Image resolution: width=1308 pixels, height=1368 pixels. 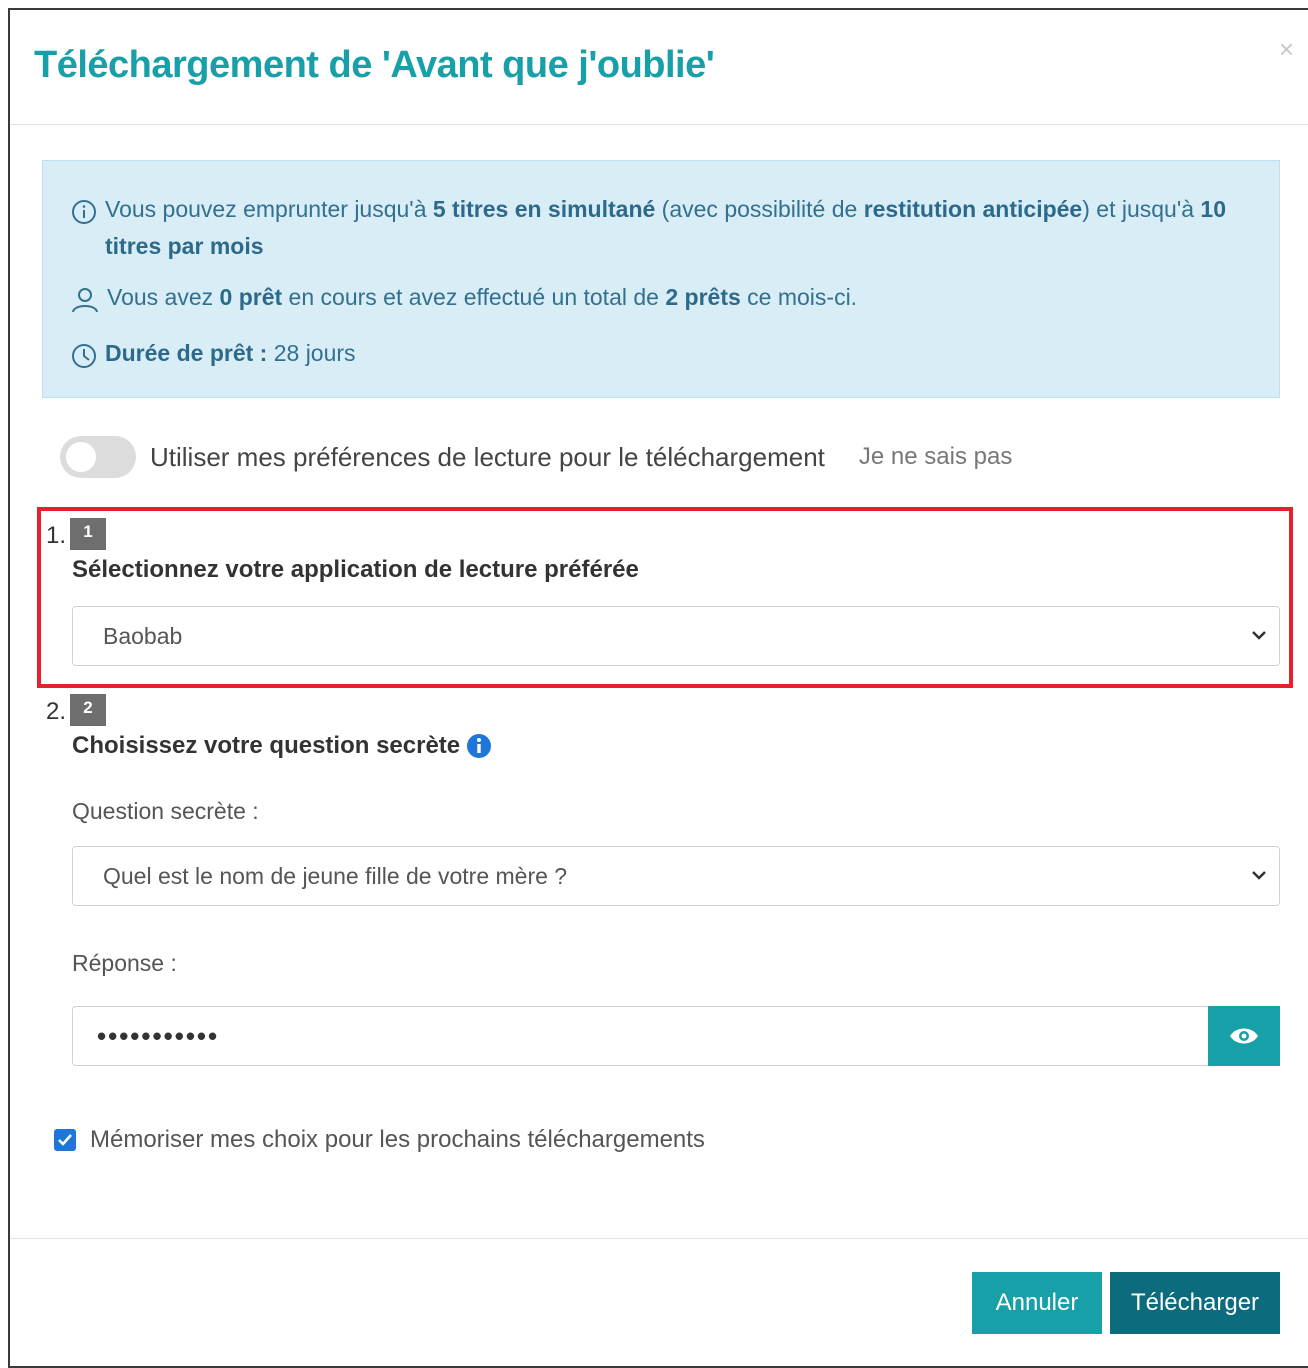 I want to click on info-circle-icon, so click(x=84, y=212).